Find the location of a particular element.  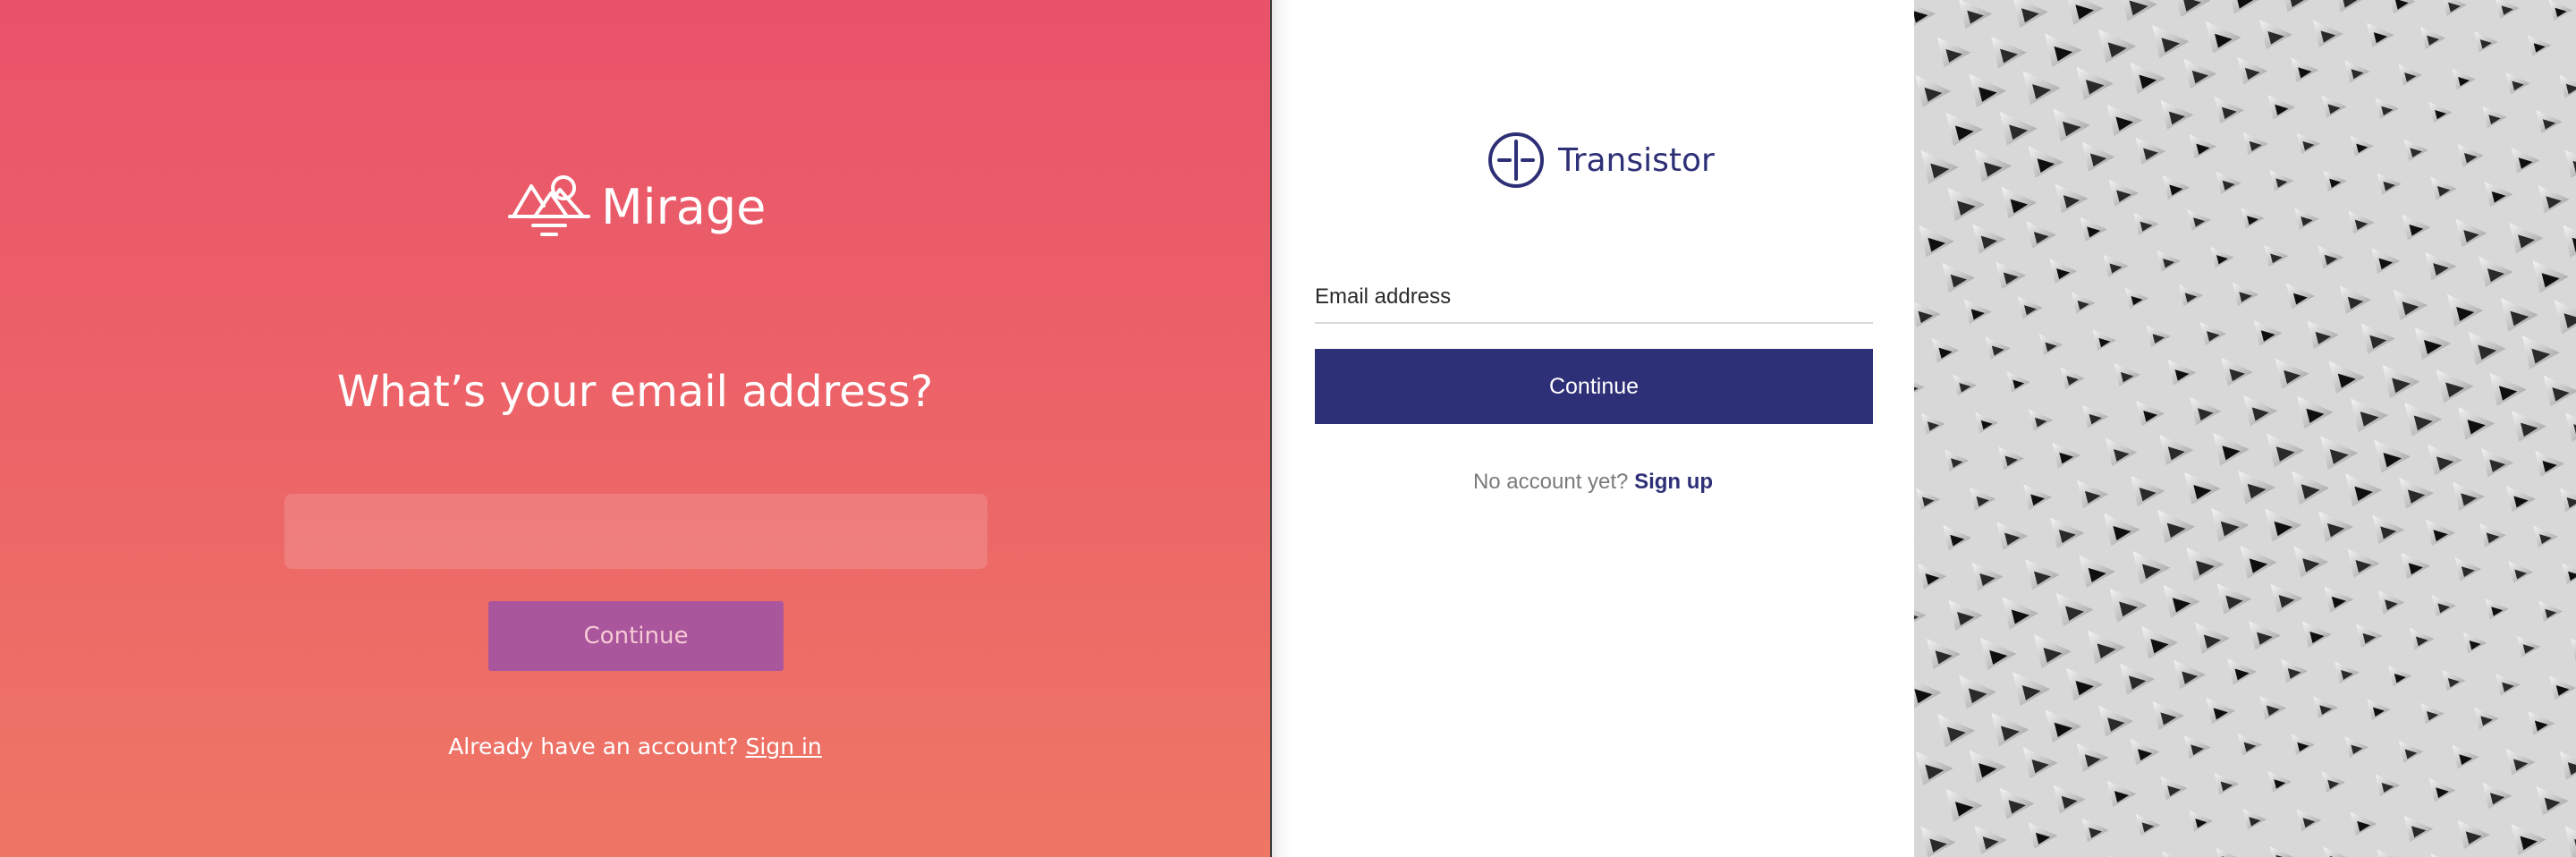

transistor-logo-icon is located at coordinates (1516, 160).